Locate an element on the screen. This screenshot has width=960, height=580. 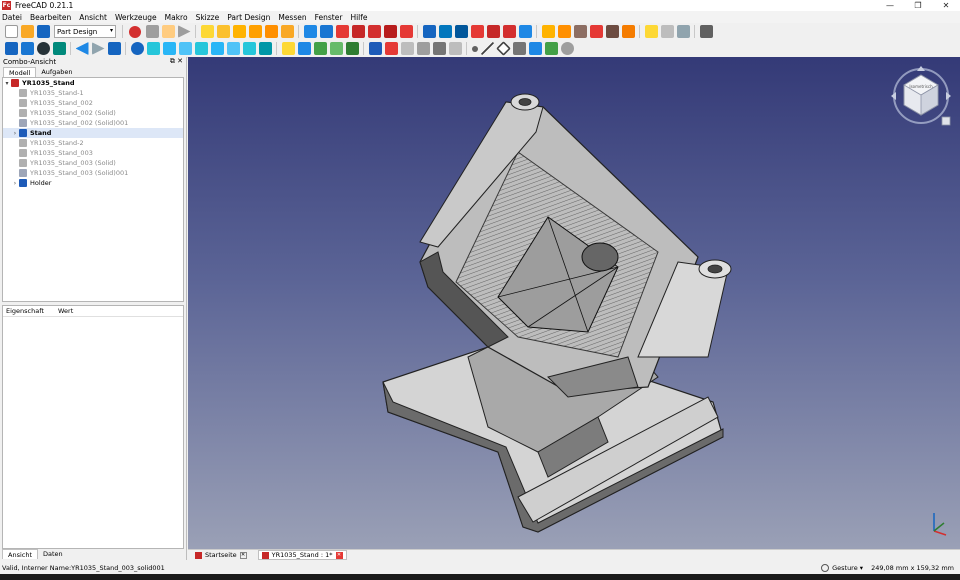
expand-arrow-icon: › is located at coordinates (15, 183).